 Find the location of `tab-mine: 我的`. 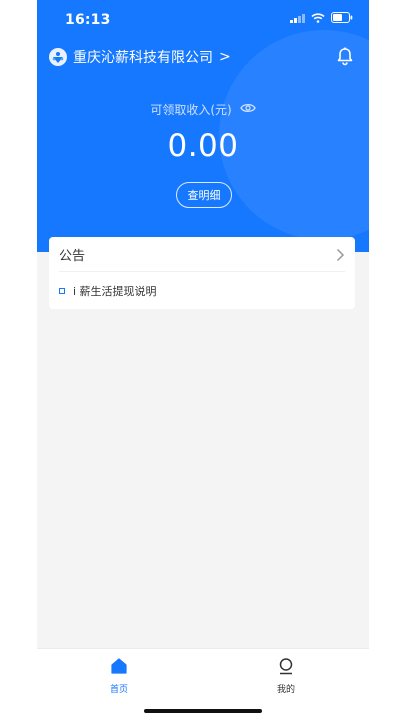

tab-mine: 我的 is located at coordinates (286, 676).